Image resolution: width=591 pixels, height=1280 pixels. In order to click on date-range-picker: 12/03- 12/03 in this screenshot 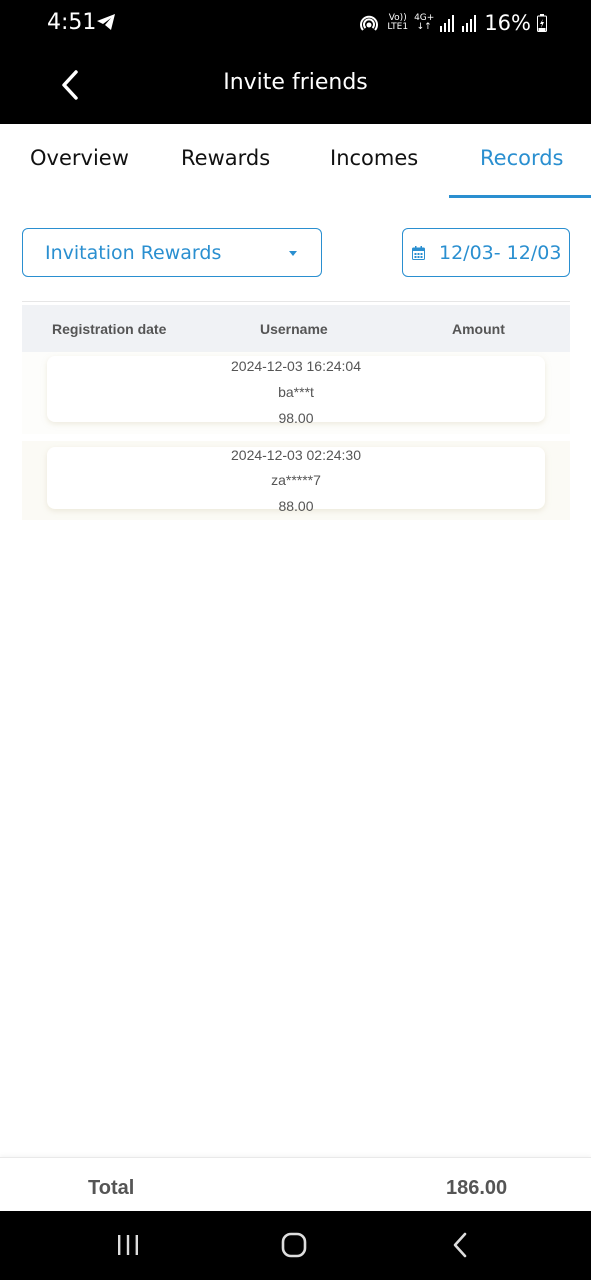, I will do `click(486, 252)`.